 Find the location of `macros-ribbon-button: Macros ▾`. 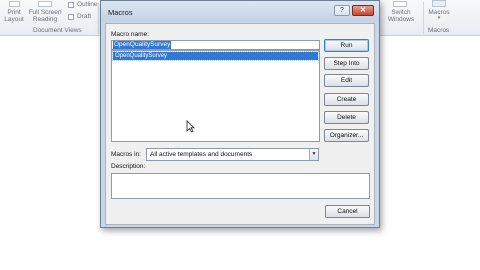

macros-ribbon-button: Macros ▾ is located at coordinates (439, 15).